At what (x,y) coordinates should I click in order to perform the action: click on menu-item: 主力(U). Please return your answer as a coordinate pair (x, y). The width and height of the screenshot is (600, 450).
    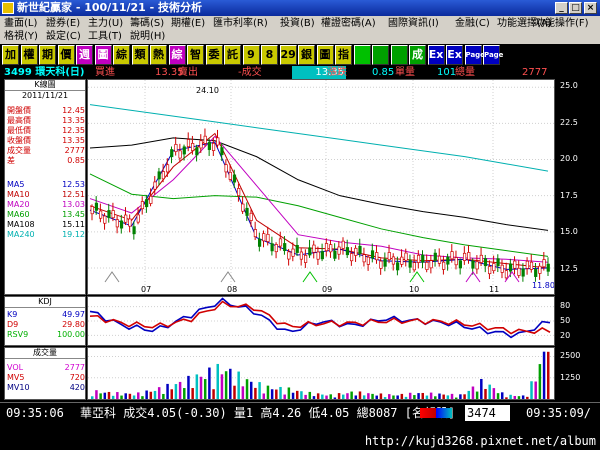
    Looking at the image, I should click on (105, 23).